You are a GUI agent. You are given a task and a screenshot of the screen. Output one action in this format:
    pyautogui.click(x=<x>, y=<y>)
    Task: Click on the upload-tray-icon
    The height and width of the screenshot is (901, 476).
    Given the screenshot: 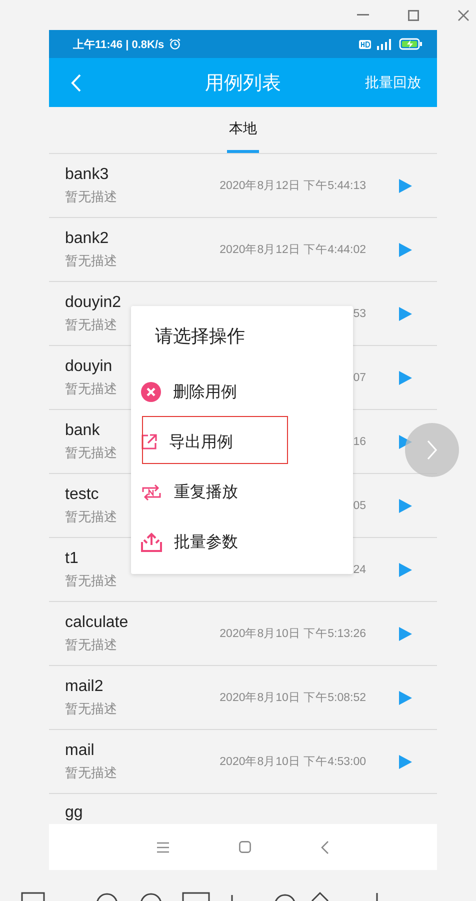 What is the action you would take?
    pyautogui.click(x=151, y=542)
    